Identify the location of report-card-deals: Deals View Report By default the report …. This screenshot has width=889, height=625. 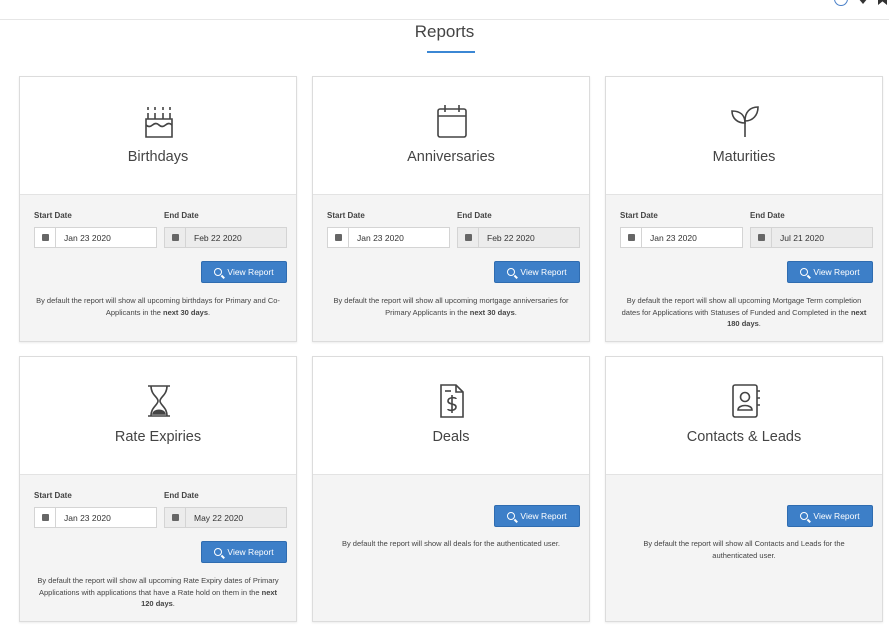
(451, 489).